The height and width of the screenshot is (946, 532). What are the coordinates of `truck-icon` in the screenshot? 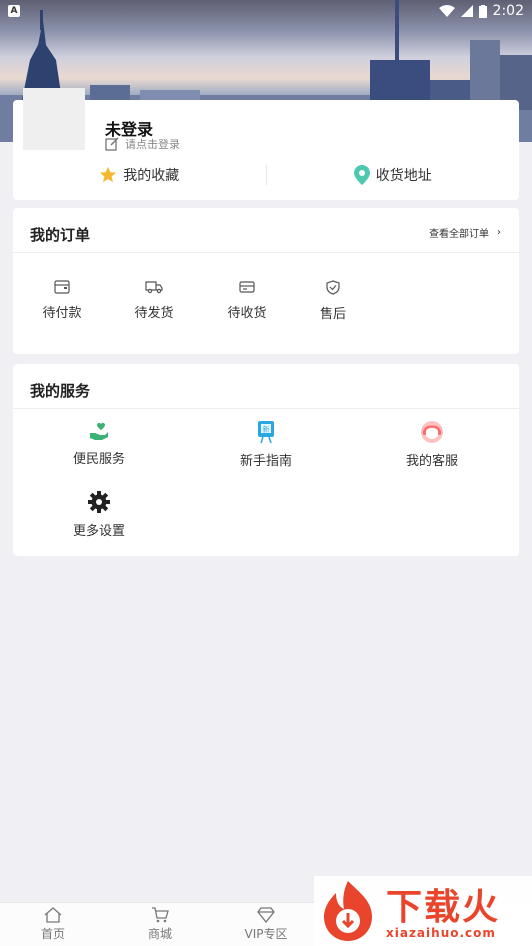 It's located at (154, 287).